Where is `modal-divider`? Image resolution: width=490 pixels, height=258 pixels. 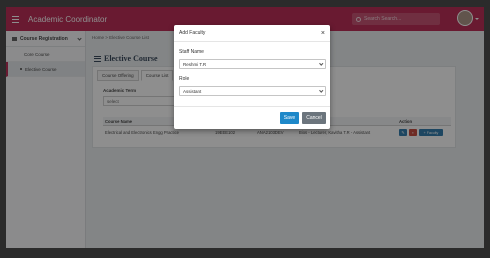 modal-divider is located at coordinates (252, 106).